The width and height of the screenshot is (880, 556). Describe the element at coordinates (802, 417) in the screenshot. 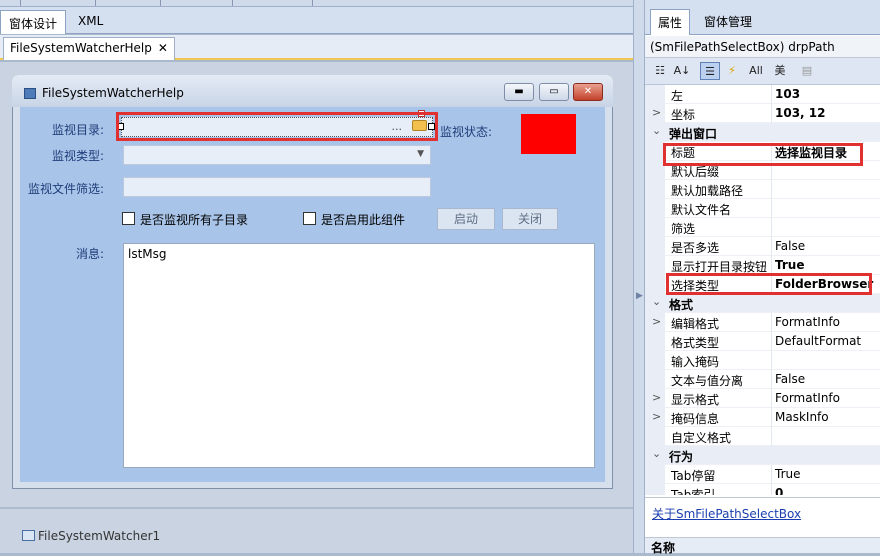

I see `property-value: MaskInfo` at that location.